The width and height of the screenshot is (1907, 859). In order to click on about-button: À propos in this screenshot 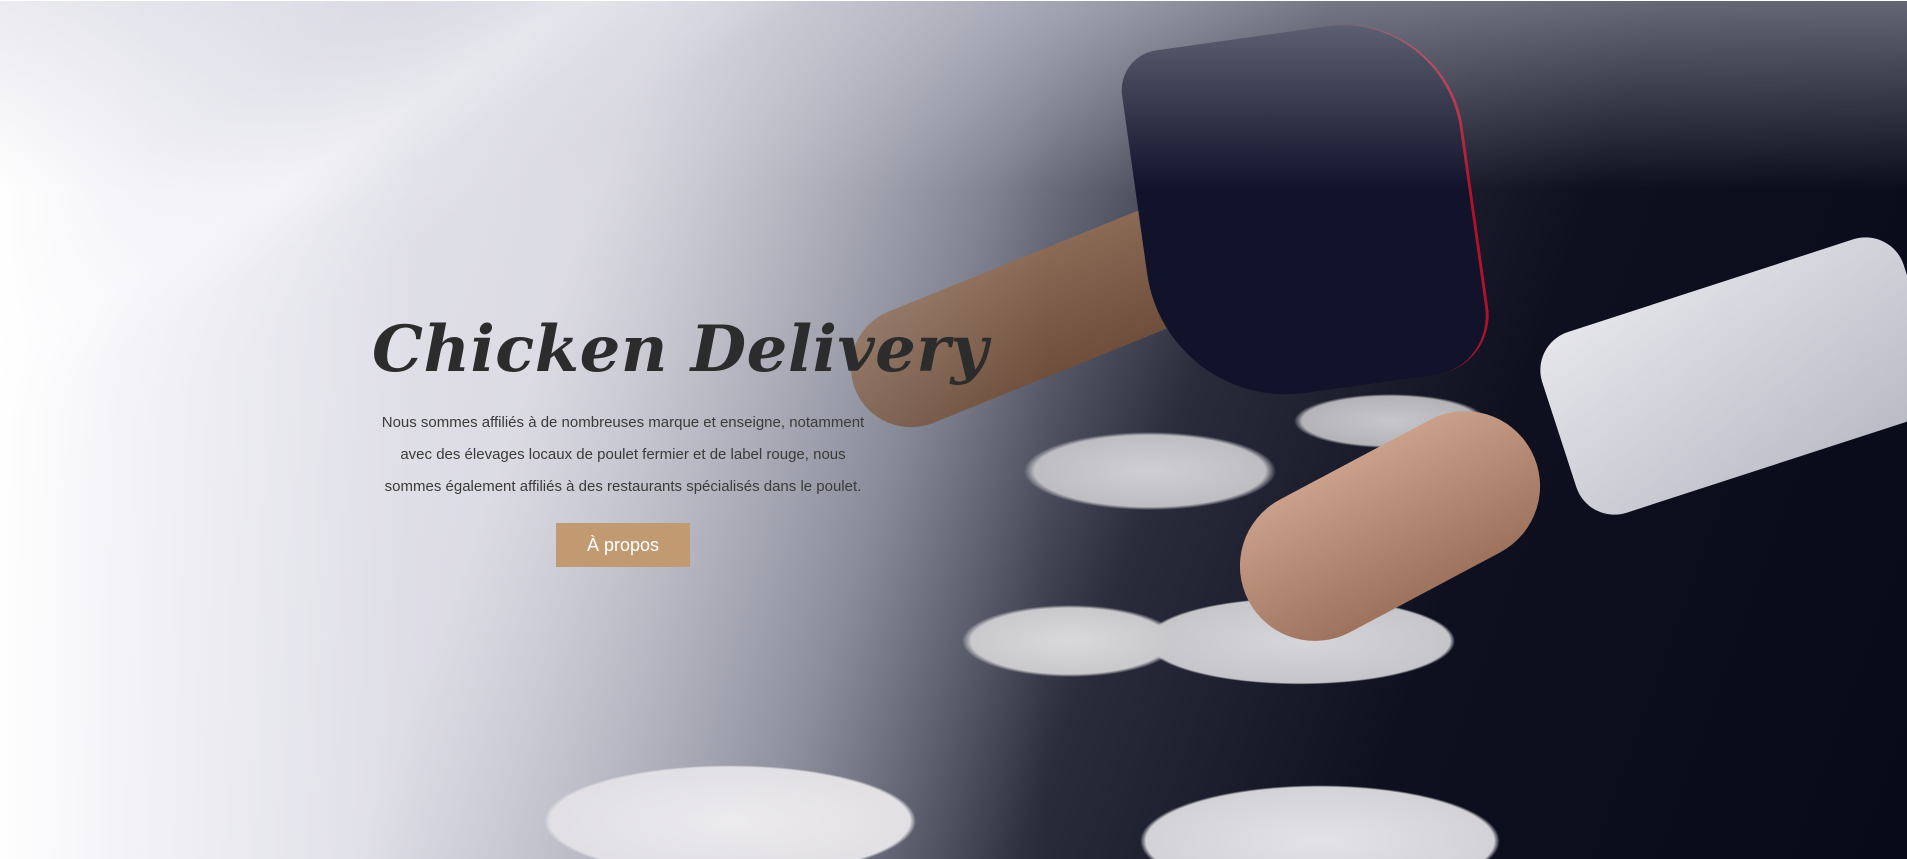, I will do `click(623, 545)`.